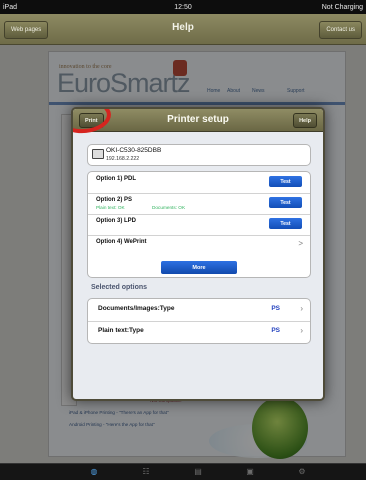 This screenshot has height=480, width=366. What do you see at coordinates (110, 207) in the screenshot?
I see `plain-text-status: Plain text: OK` at bounding box center [110, 207].